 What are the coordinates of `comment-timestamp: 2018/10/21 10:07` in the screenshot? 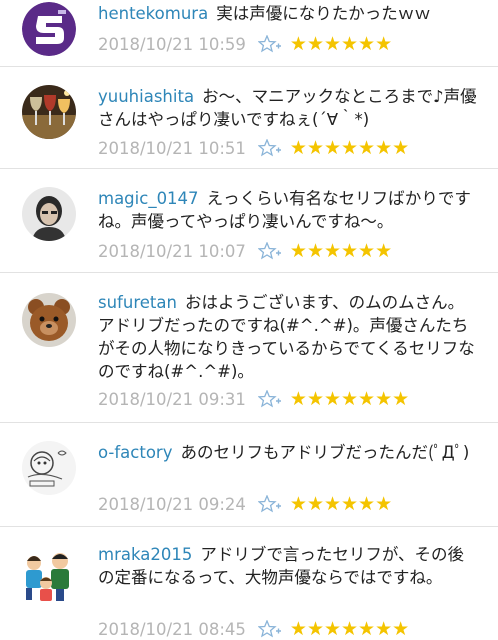 It's located at (172, 251).